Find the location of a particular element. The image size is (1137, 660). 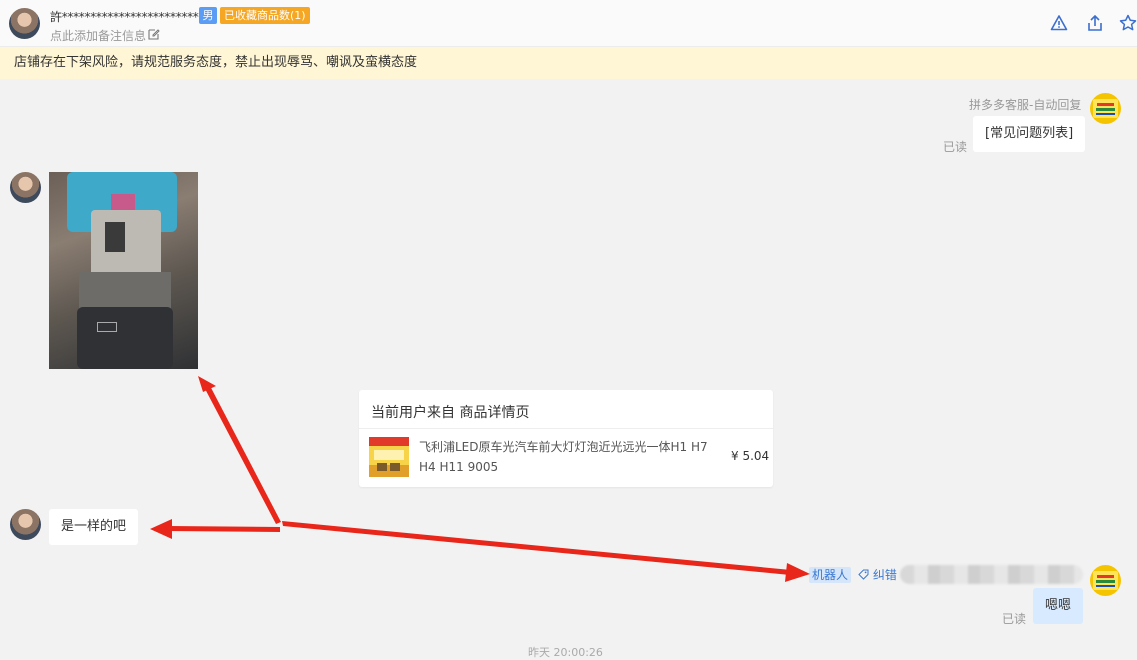

warning-icon is located at coordinates (1059, 23).